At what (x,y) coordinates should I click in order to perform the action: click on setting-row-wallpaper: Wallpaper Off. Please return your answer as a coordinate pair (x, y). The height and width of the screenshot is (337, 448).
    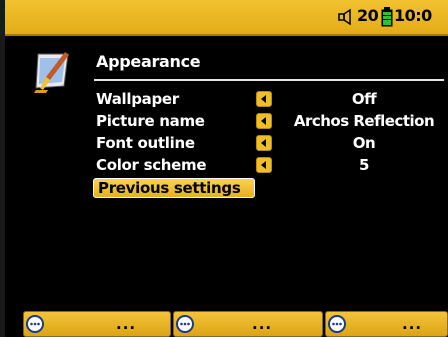
    Looking at the image, I should click on (224, 100).